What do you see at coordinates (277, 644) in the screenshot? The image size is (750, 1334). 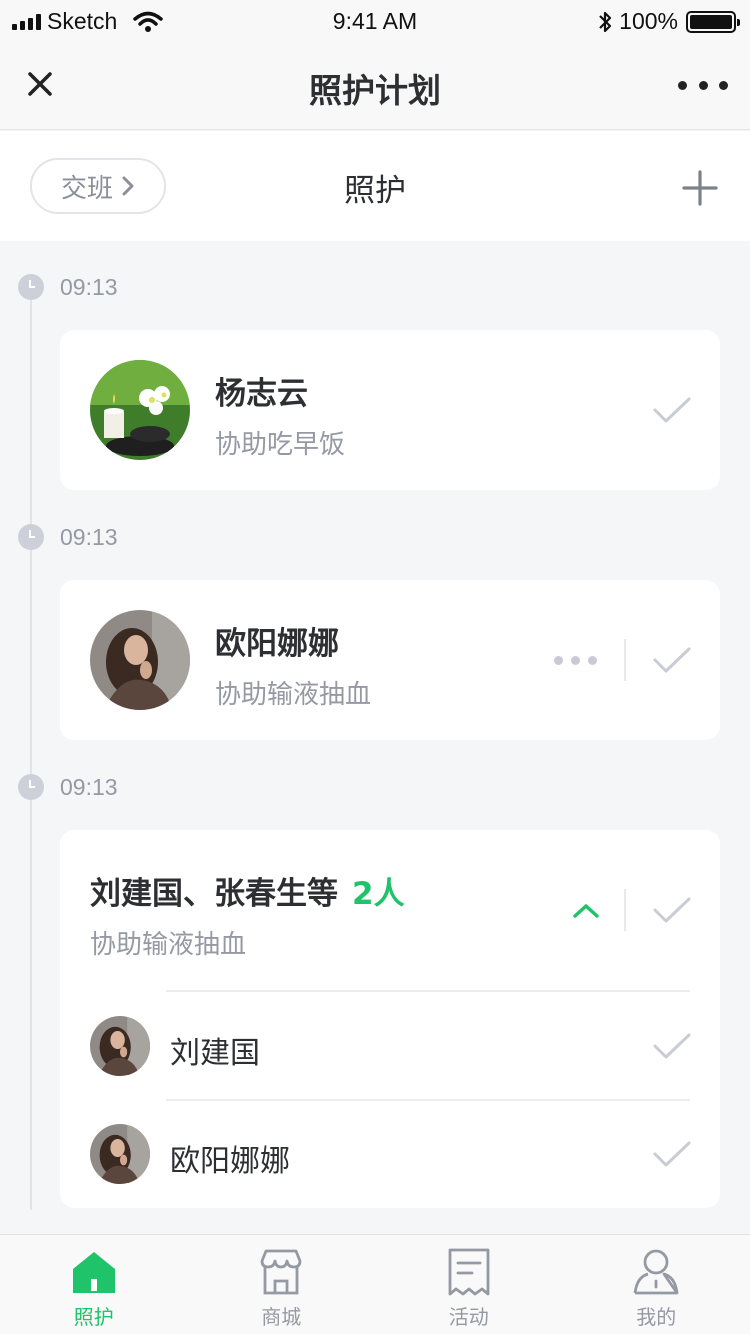 I see `patient-name: 欧阳娜娜` at bounding box center [277, 644].